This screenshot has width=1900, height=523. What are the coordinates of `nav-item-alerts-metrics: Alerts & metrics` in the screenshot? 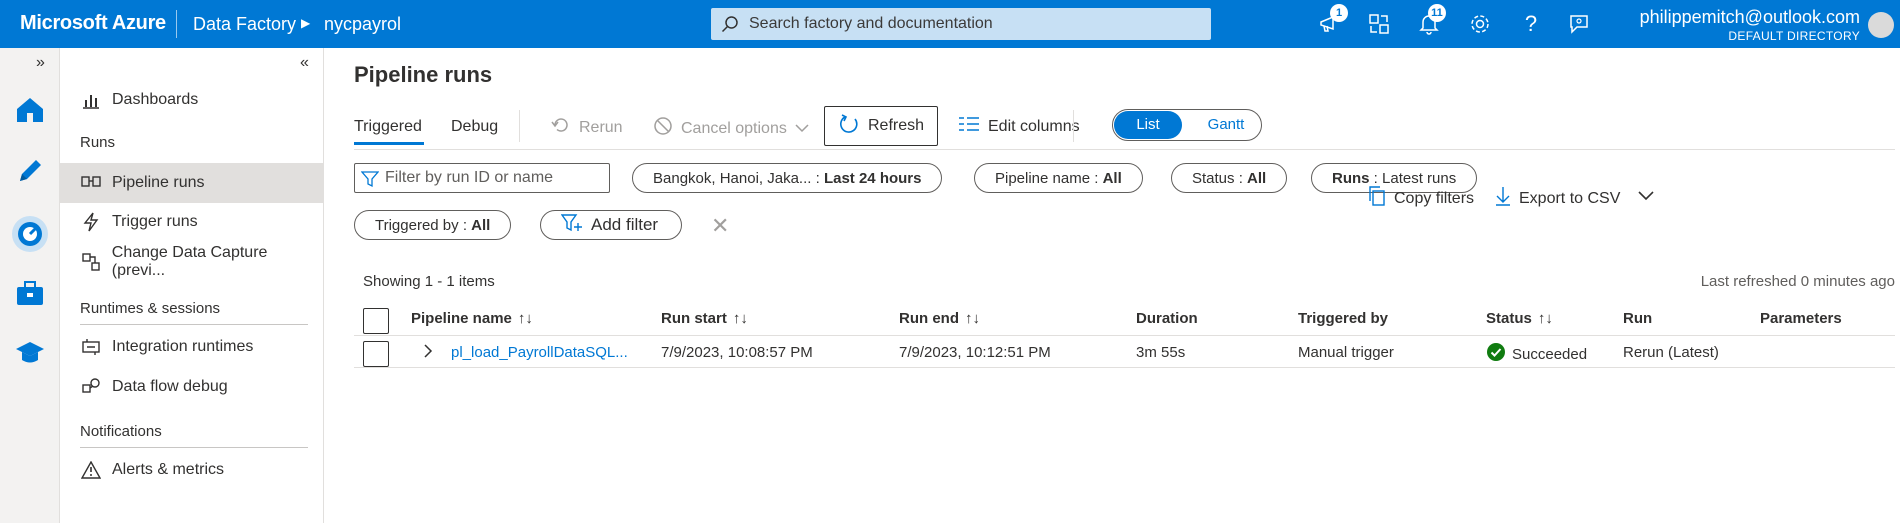 It's located at (191, 470).